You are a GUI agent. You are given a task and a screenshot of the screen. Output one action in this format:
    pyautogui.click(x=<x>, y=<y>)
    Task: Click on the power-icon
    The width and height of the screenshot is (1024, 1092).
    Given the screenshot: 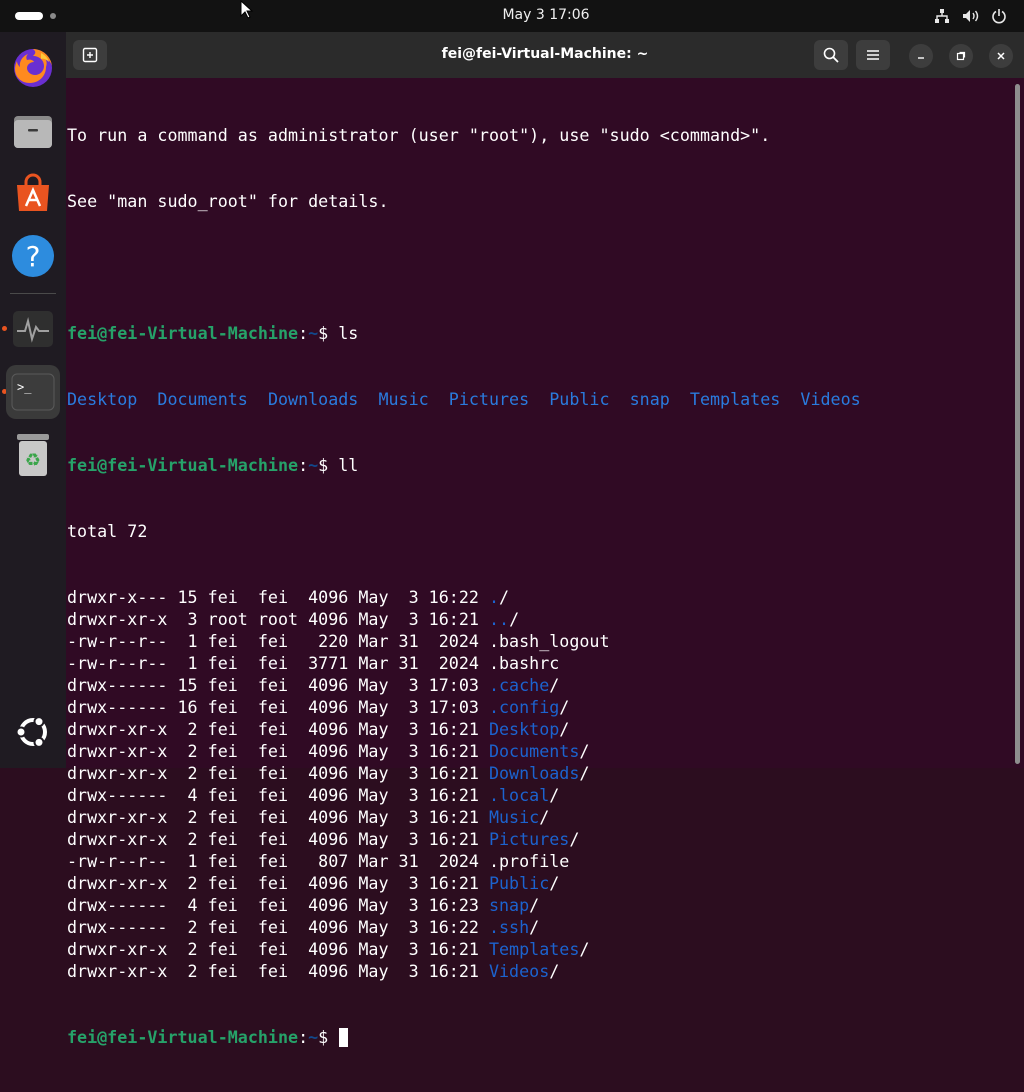 What is the action you would take?
    pyautogui.click(x=999, y=16)
    